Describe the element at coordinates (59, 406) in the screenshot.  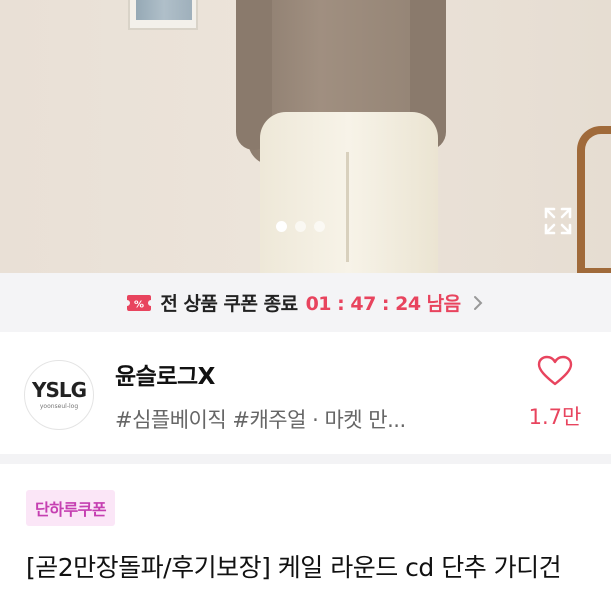
I see `logo-subtext: yoonseul-log` at that location.